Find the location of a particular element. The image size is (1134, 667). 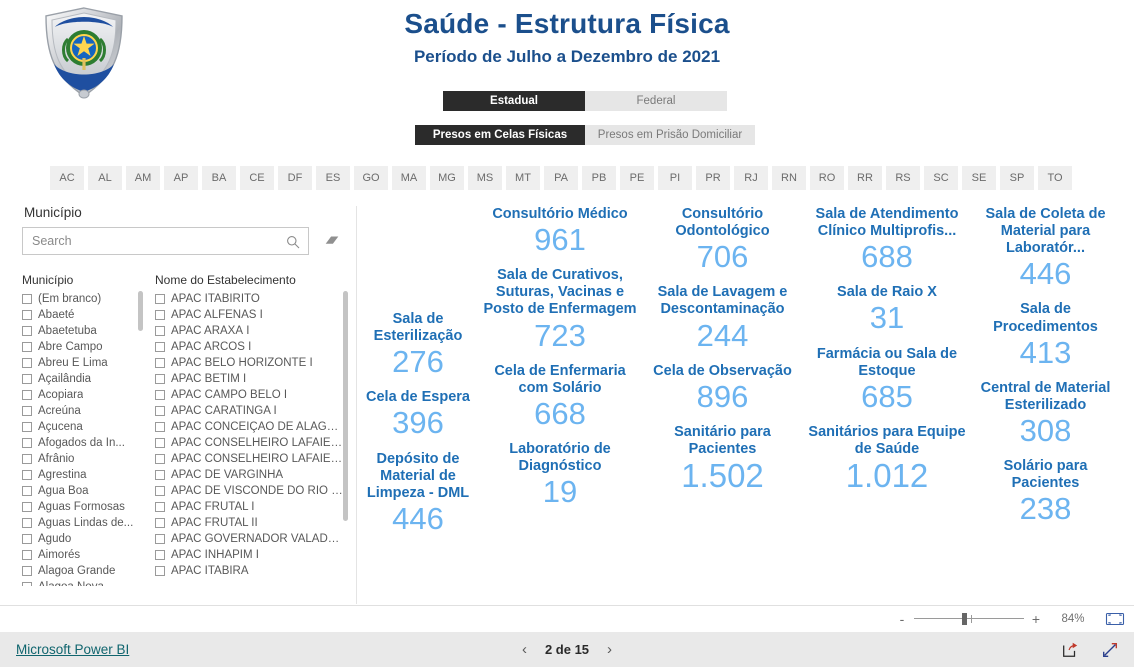

uf-tab-ce: CE is located at coordinates (257, 178).